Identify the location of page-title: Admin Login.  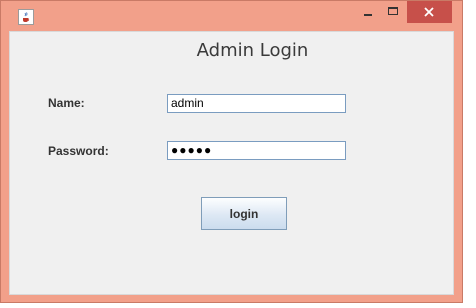
(252, 50).